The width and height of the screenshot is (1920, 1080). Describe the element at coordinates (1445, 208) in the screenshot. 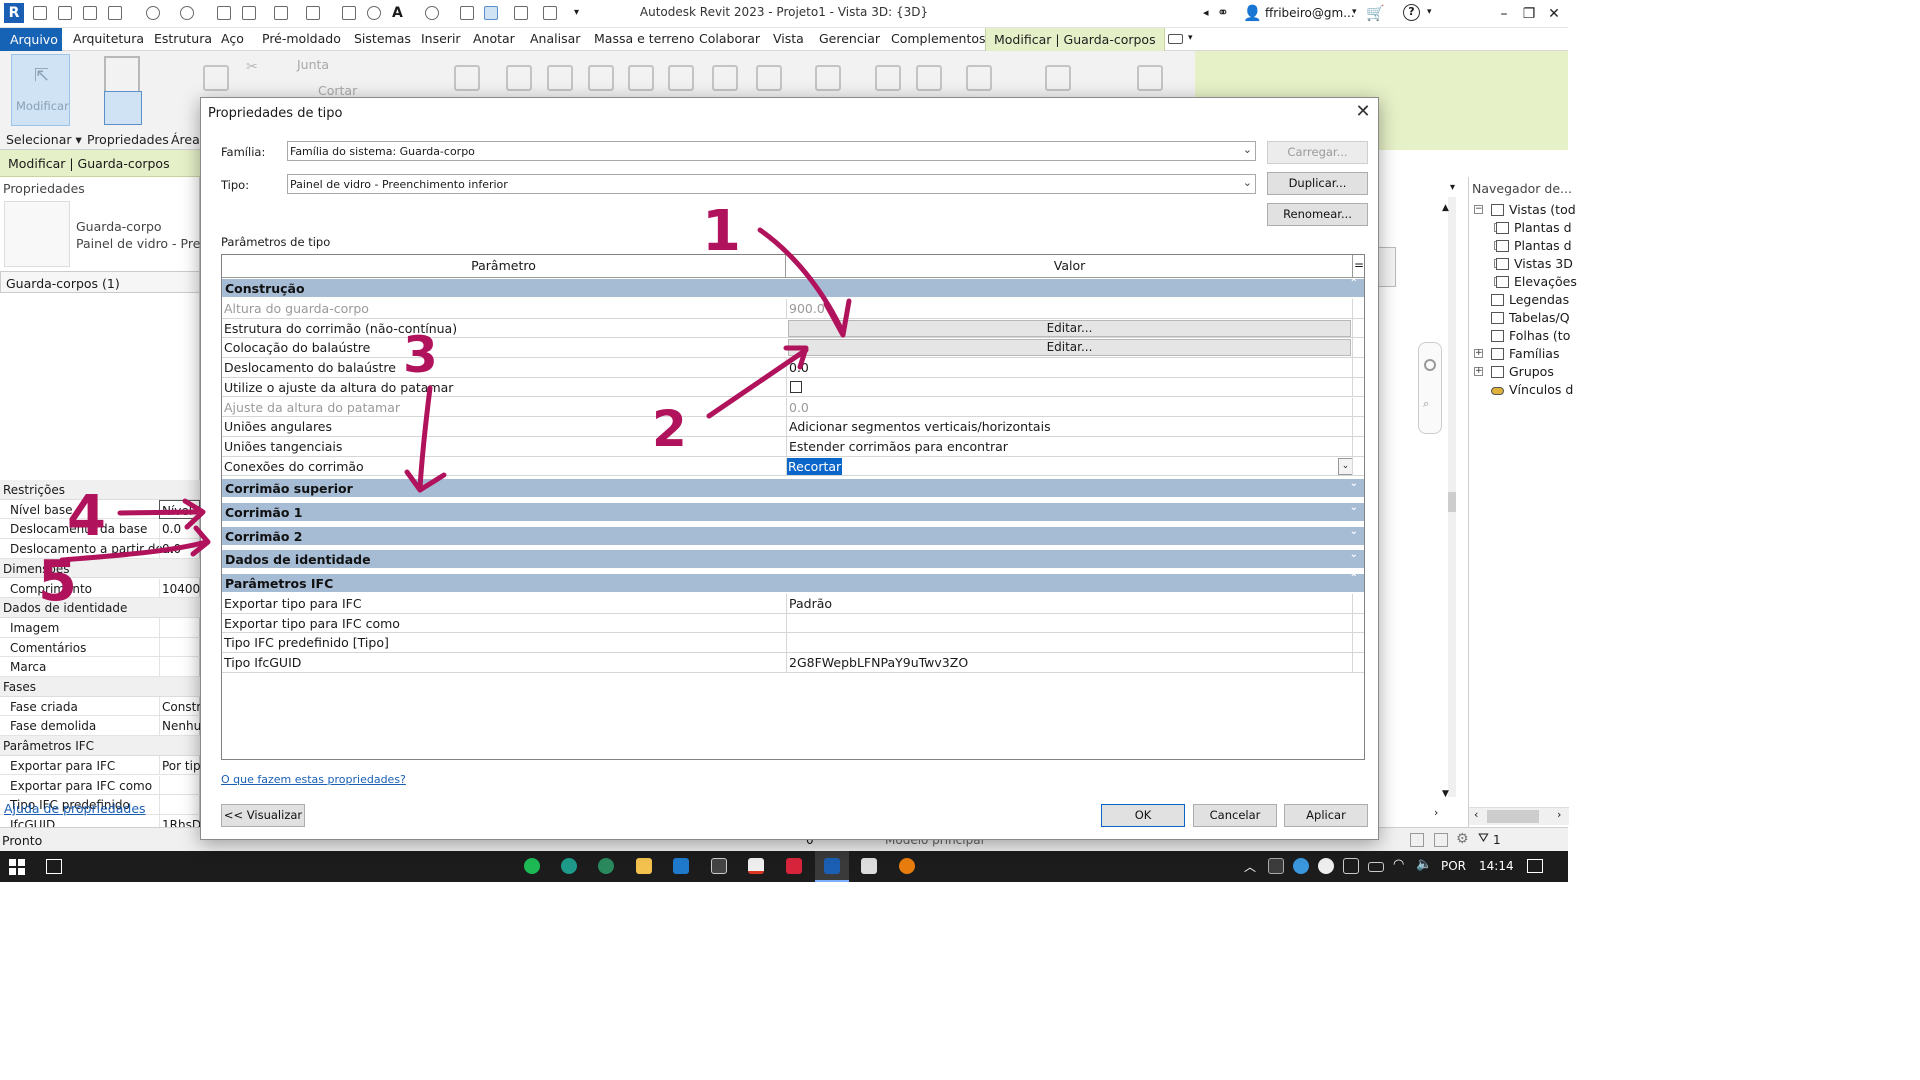

I see `scroll-up-icon: ▲` at that location.